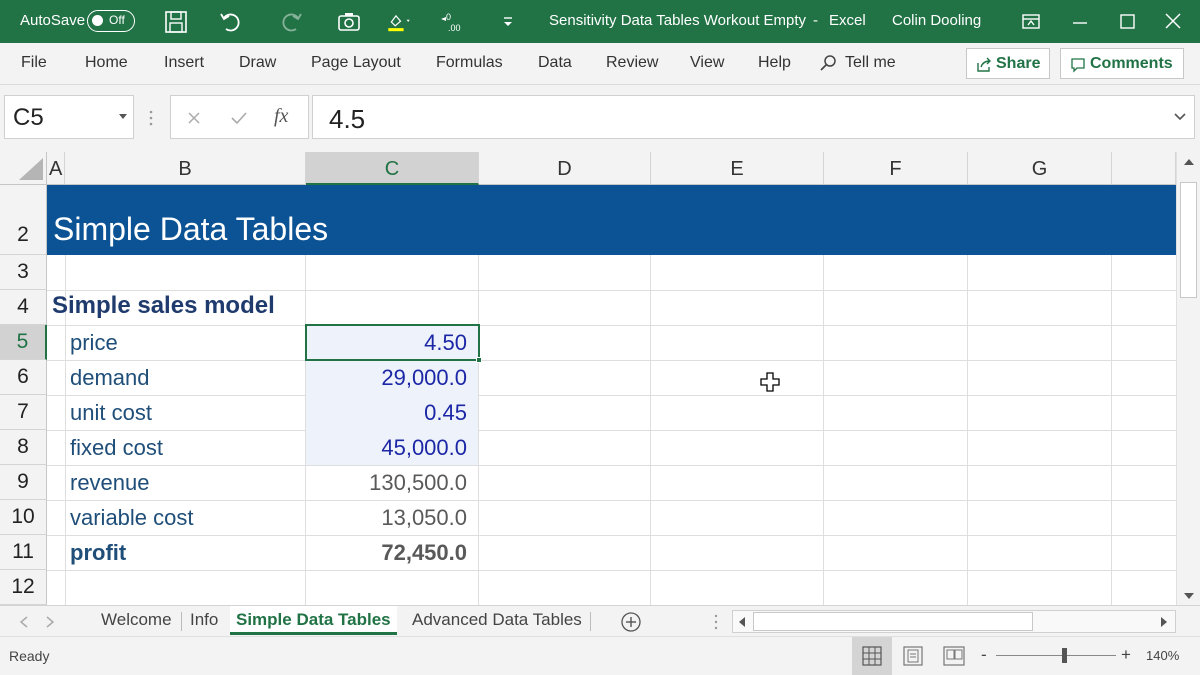 This screenshot has height=675, width=1200. What do you see at coordinates (392, 168) in the screenshot?
I see `column-header-c: C` at bounding box center [392, 168].